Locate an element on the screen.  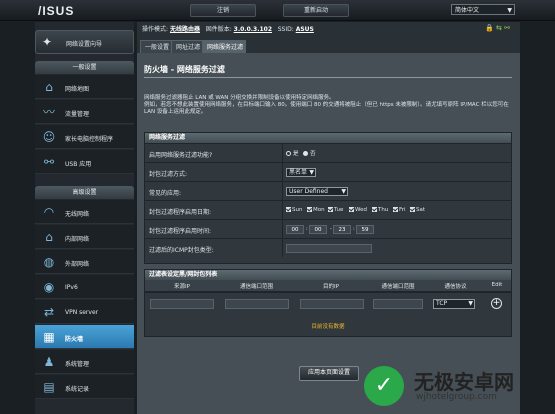
traffic-icon: 〰 is located at coordinates (48, 112).